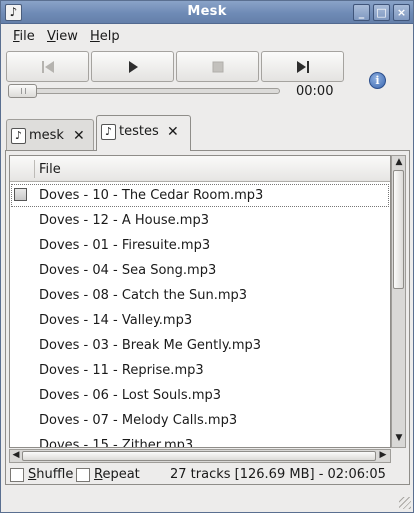 The width and height of the screenshot is (414, 513). I want to click on column-separator, so click(34, 169).